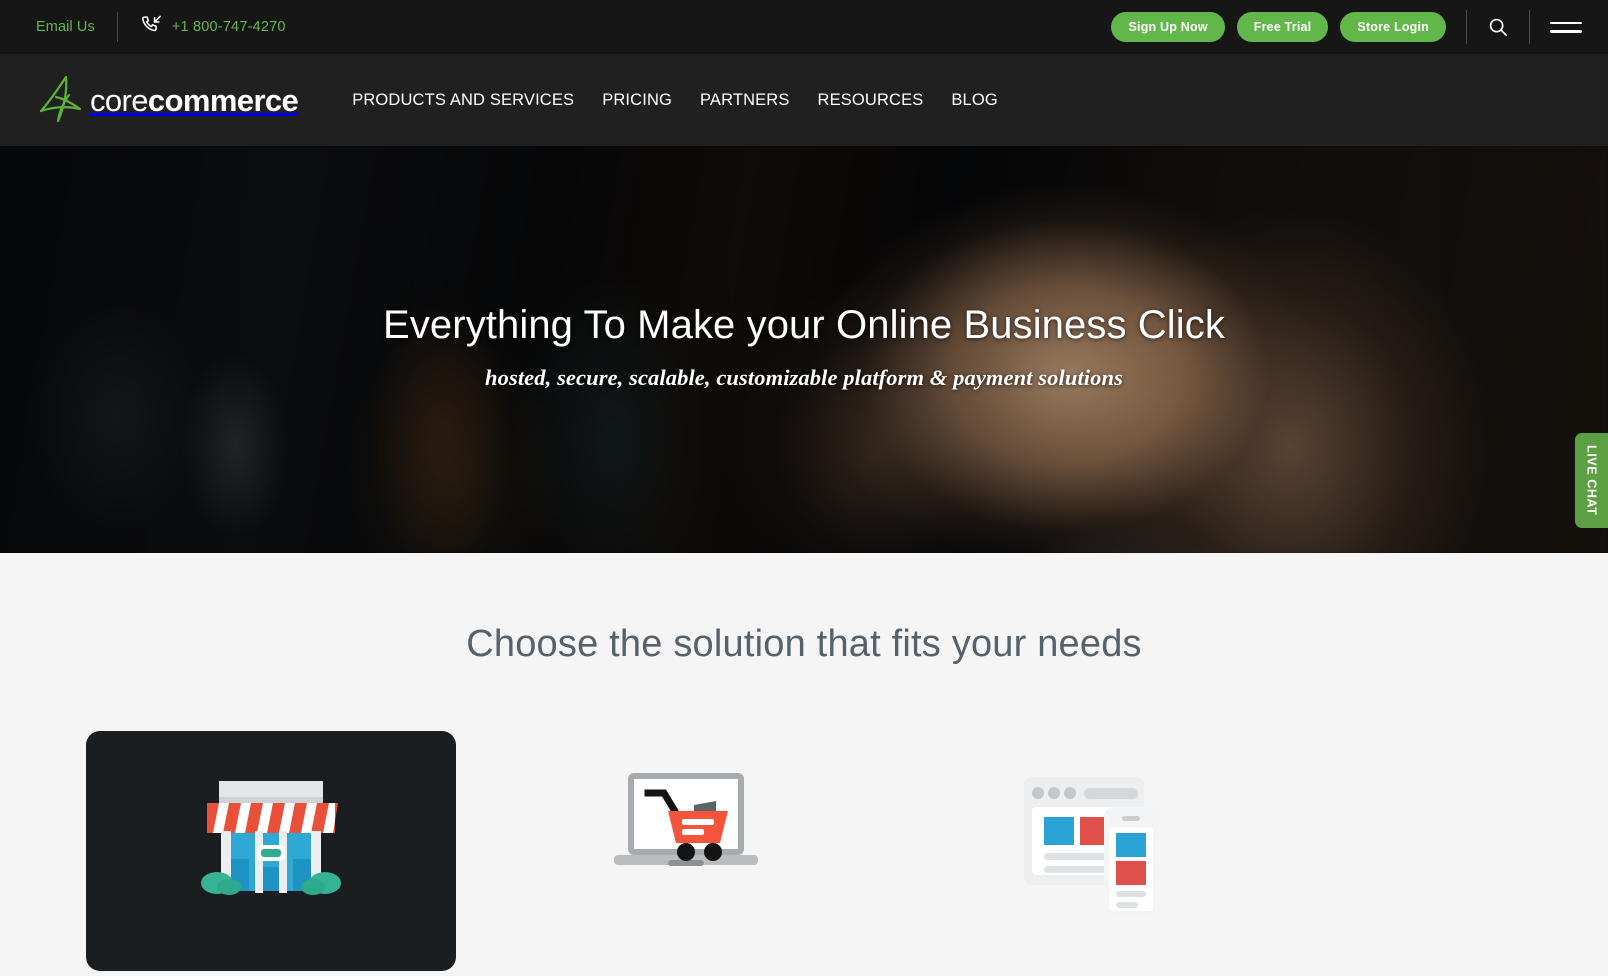 This screenshot has width=1608, height=976. Describe the element at coordinates (1168, 27) in the screenshot. I see `sign-up-now-button: Sign Up Now` at that location.